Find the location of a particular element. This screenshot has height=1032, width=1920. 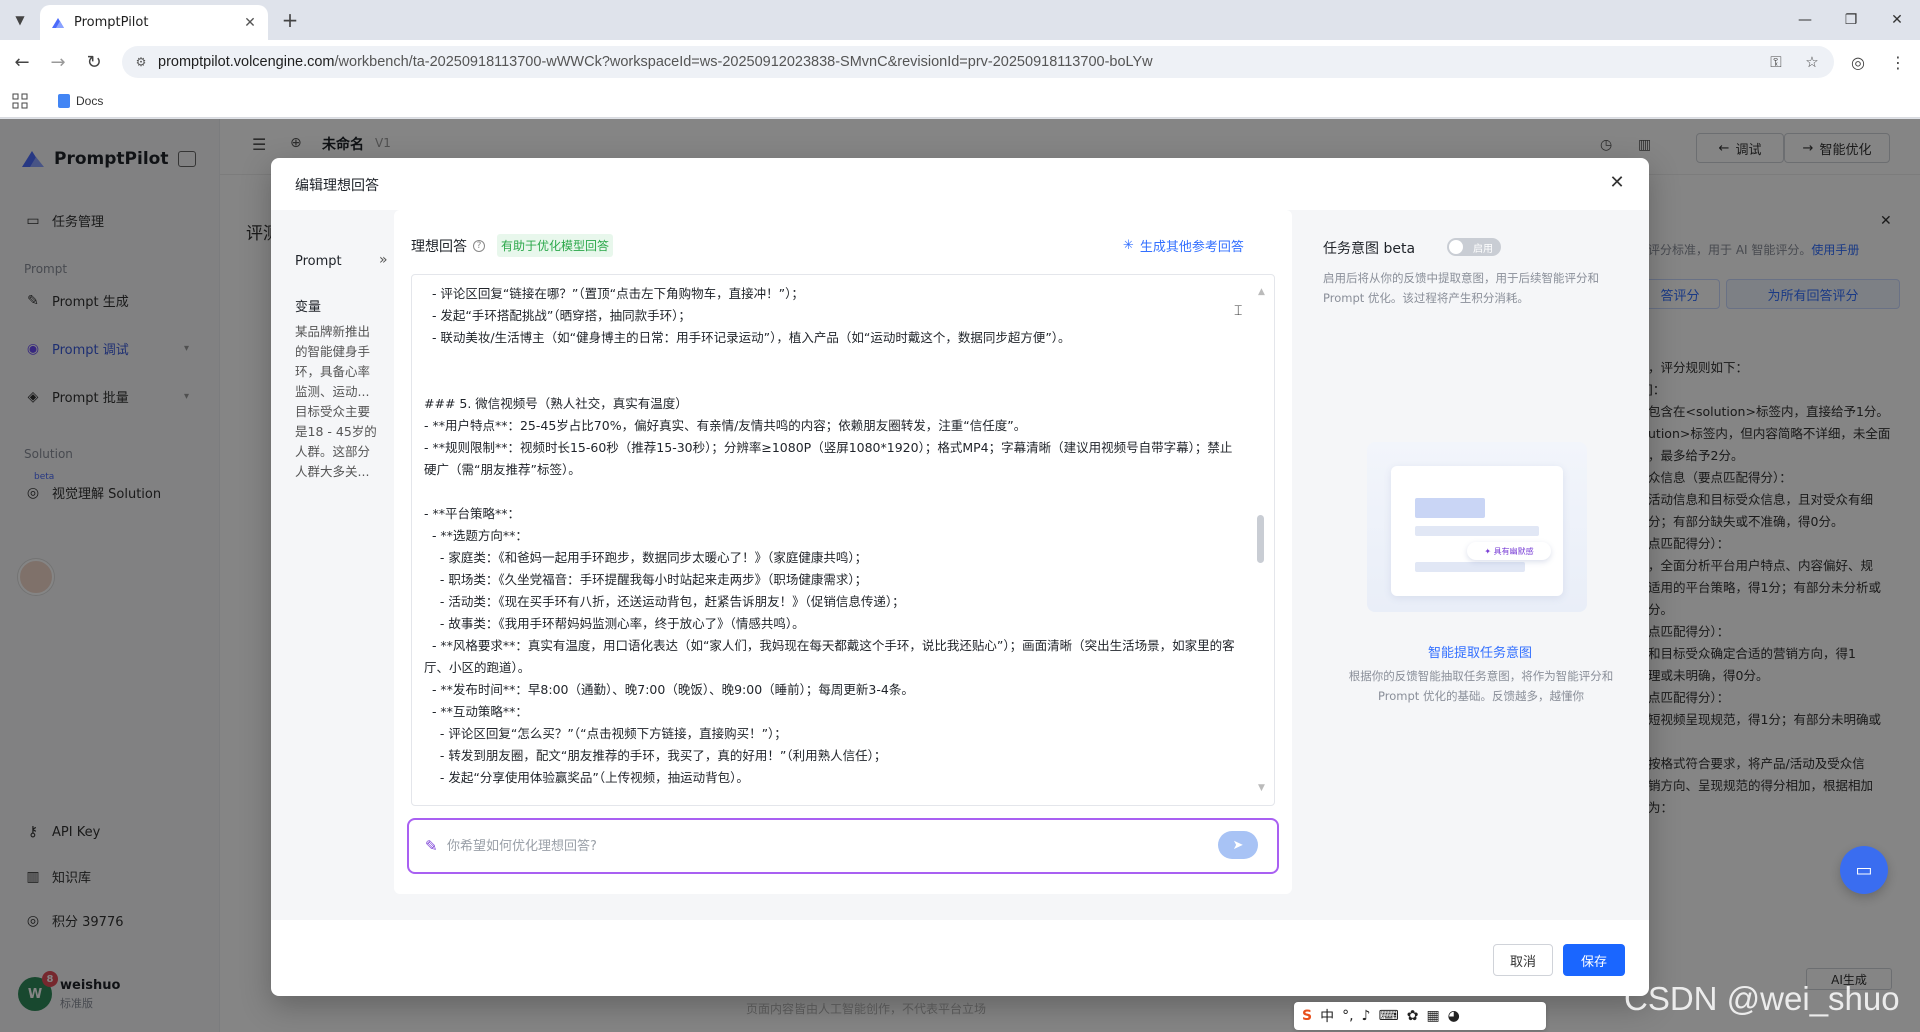

skin-icon: ✿ is located at coordinates (1413, 1016).